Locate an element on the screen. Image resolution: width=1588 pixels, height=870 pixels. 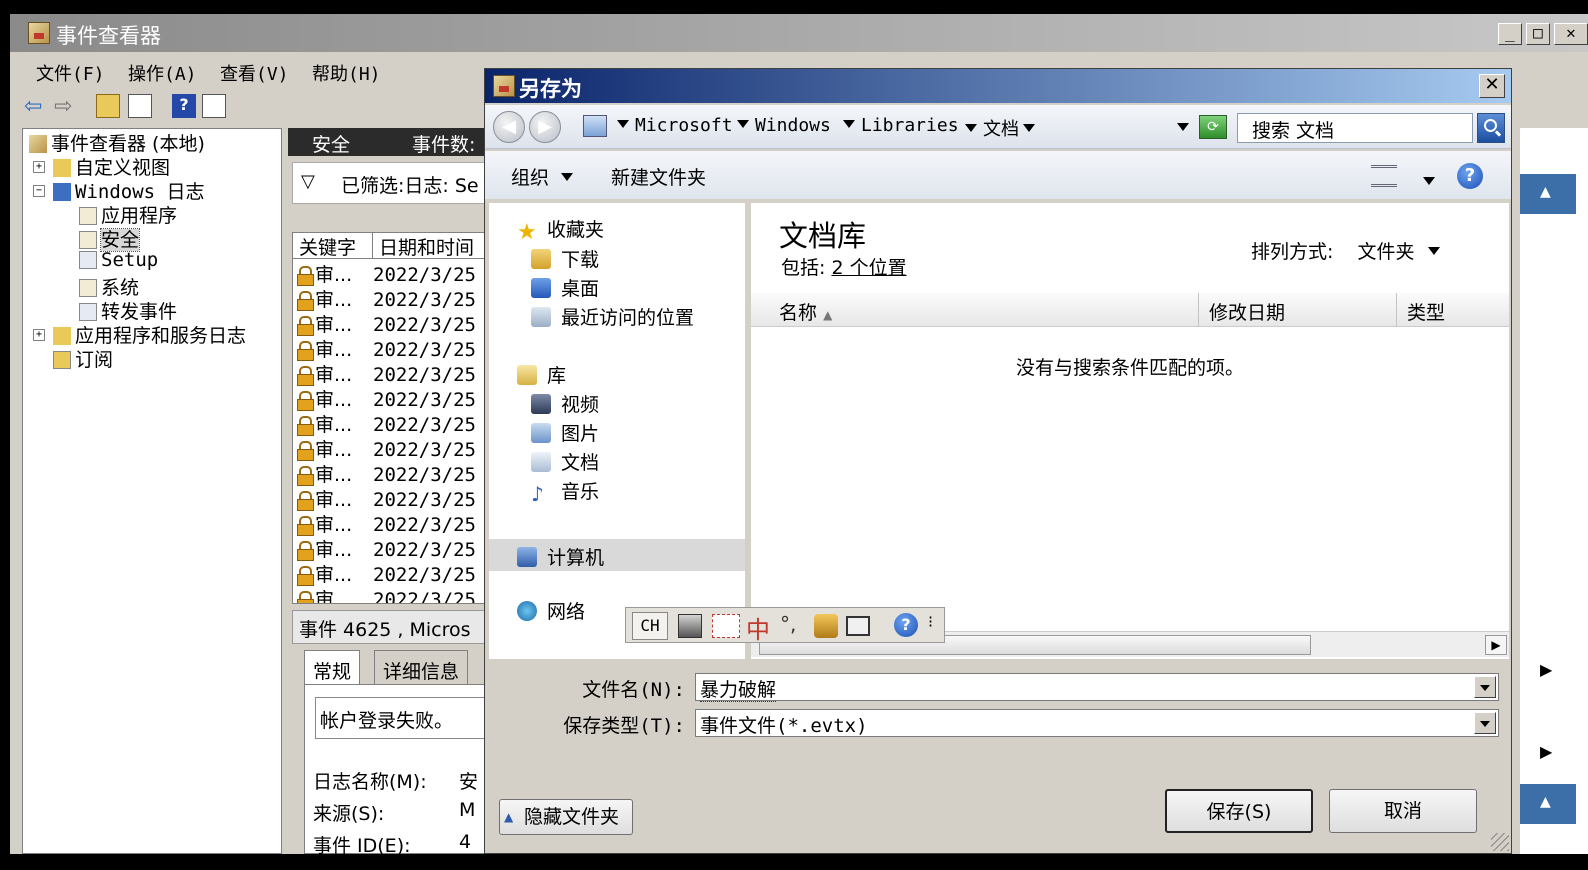
tree-setup: Setup is located at coordinates (118, 260).